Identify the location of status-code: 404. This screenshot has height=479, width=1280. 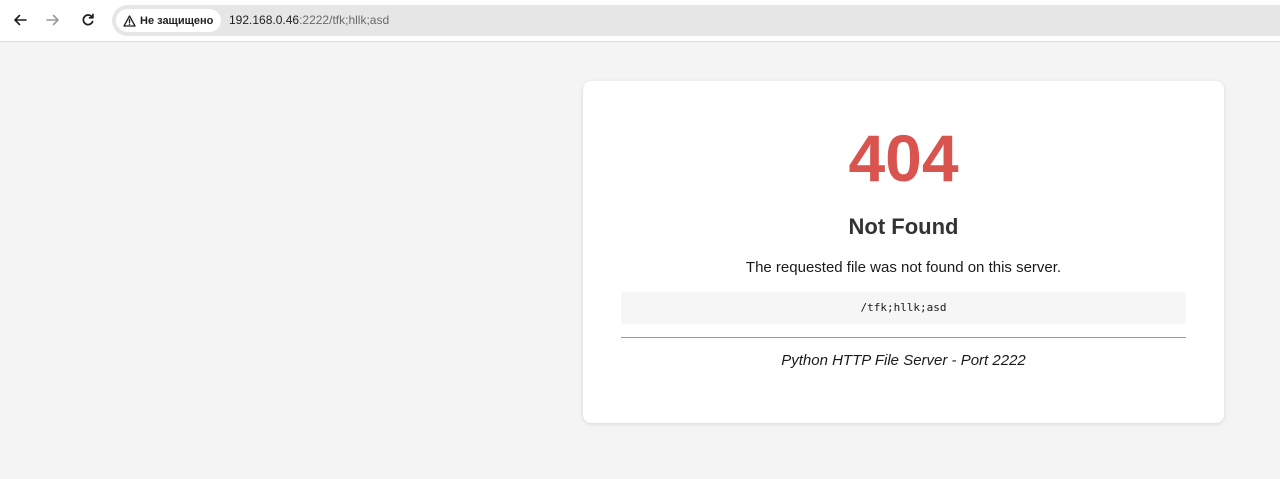
(903, 158).